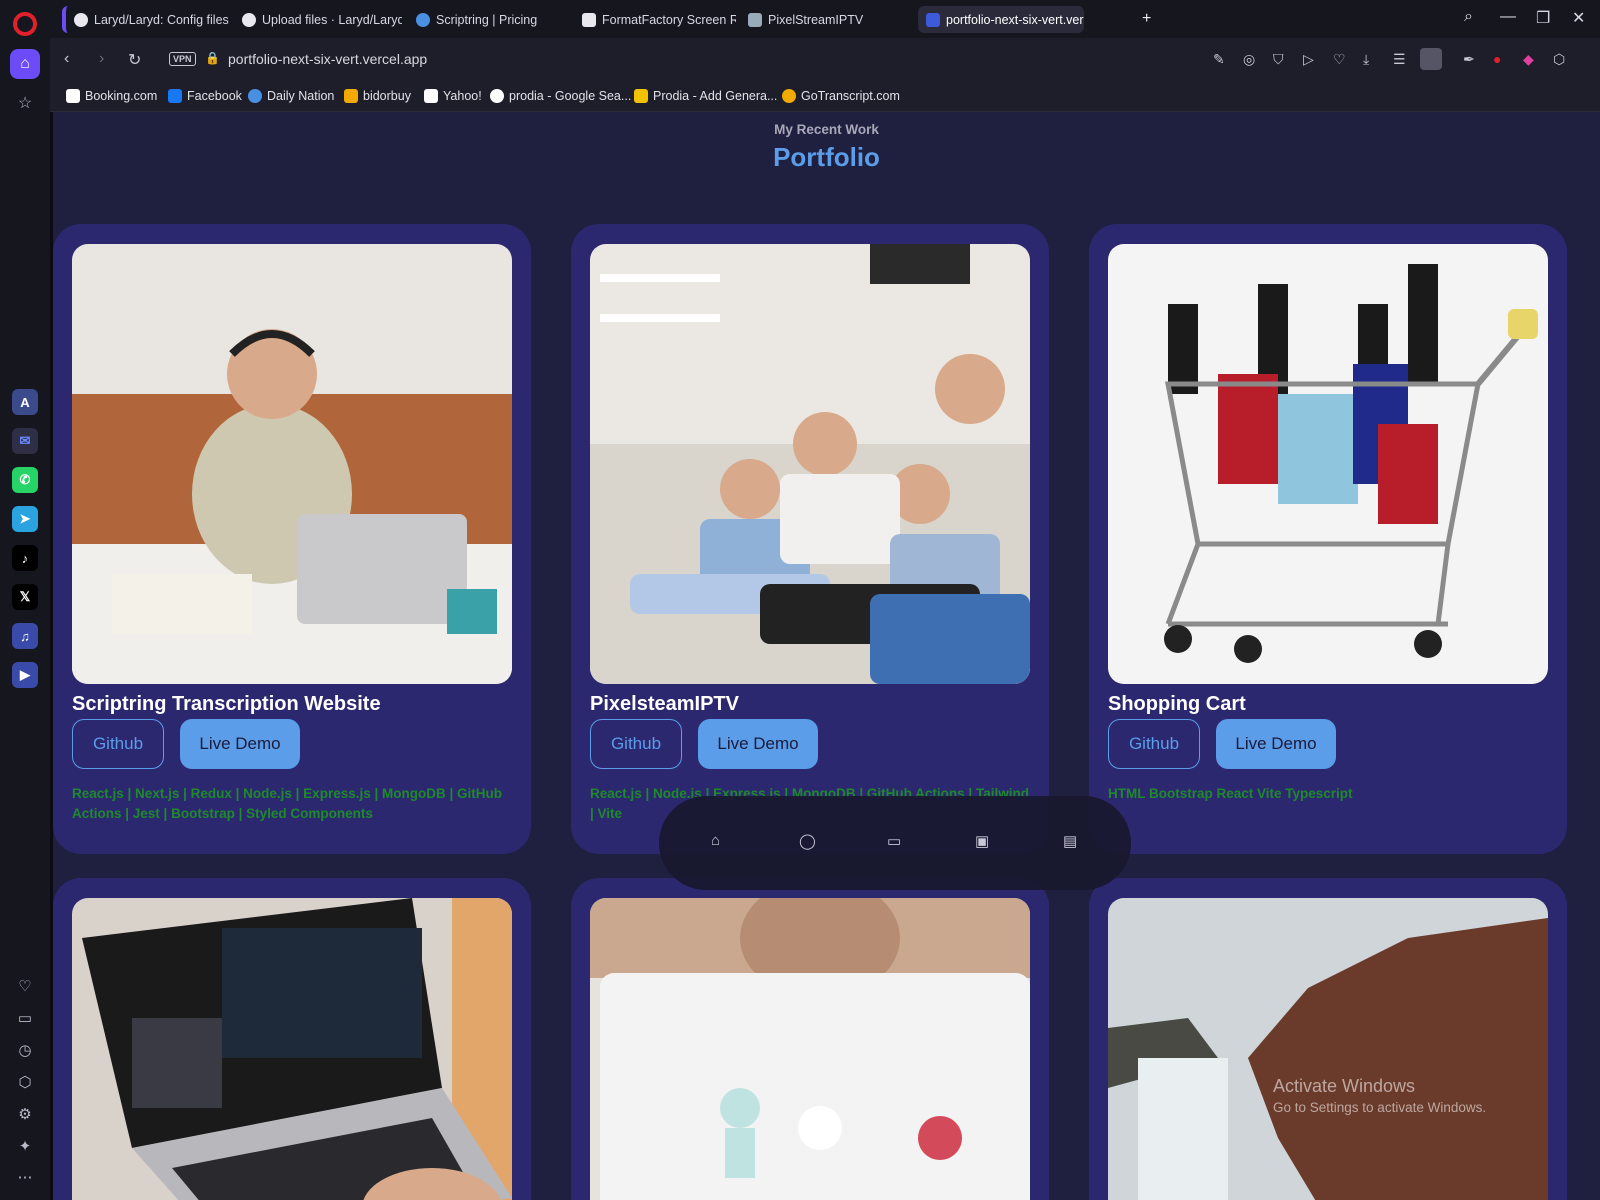 This screenshot has width=1600, height=1200. Describe the element at coordinates (1399, 59) in the screenshot. I see `menu-icon: ☰` at that location.